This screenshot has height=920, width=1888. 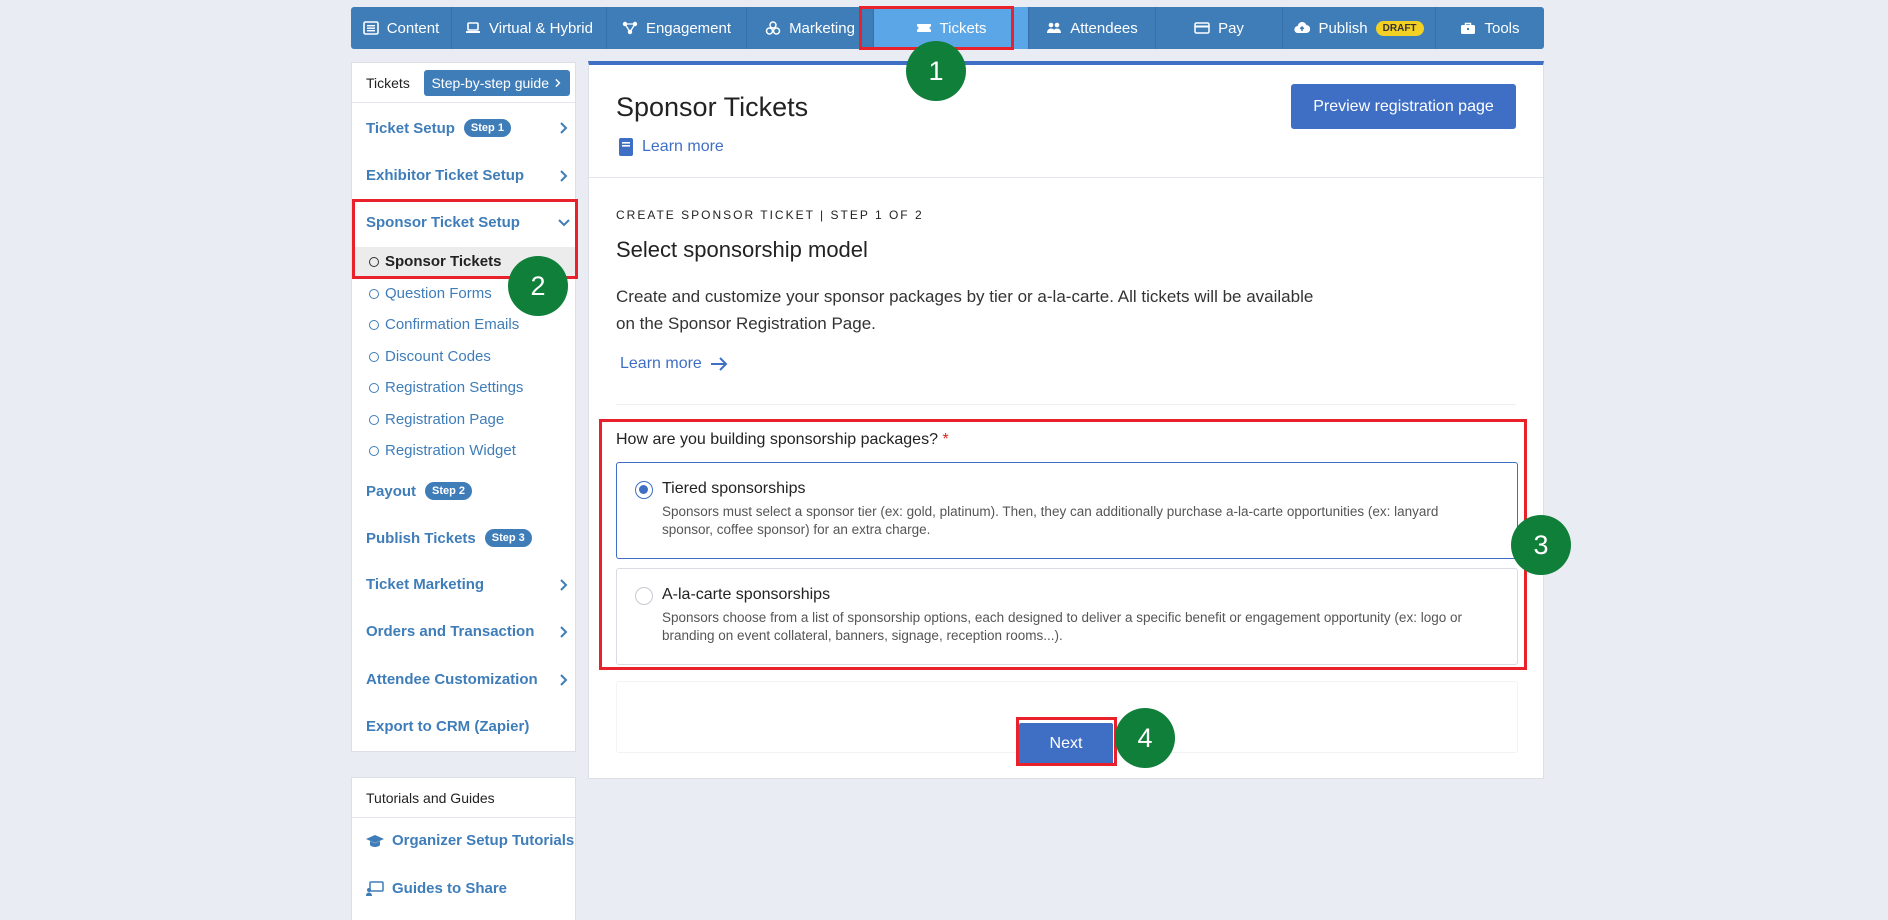 What do you see at coordinates (452, 324) in the screenshot?
I see `subitem-label: Confirmation Emails` at bounding box center [452, 324].